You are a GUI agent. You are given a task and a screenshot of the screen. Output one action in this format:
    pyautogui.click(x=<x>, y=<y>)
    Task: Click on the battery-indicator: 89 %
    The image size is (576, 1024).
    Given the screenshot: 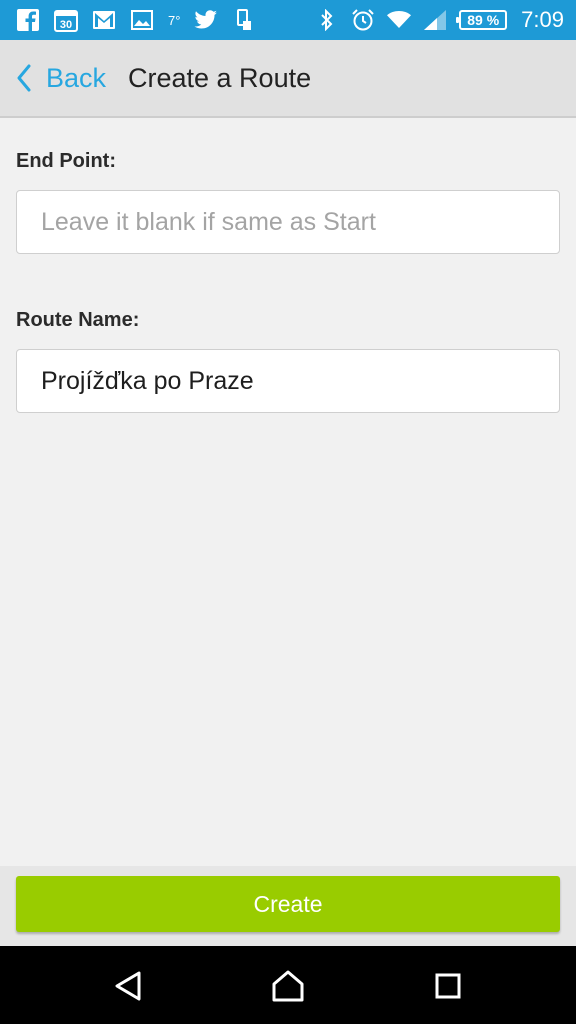 What is the action you would take?
    pyautogui.click(x=482, y=20)
    